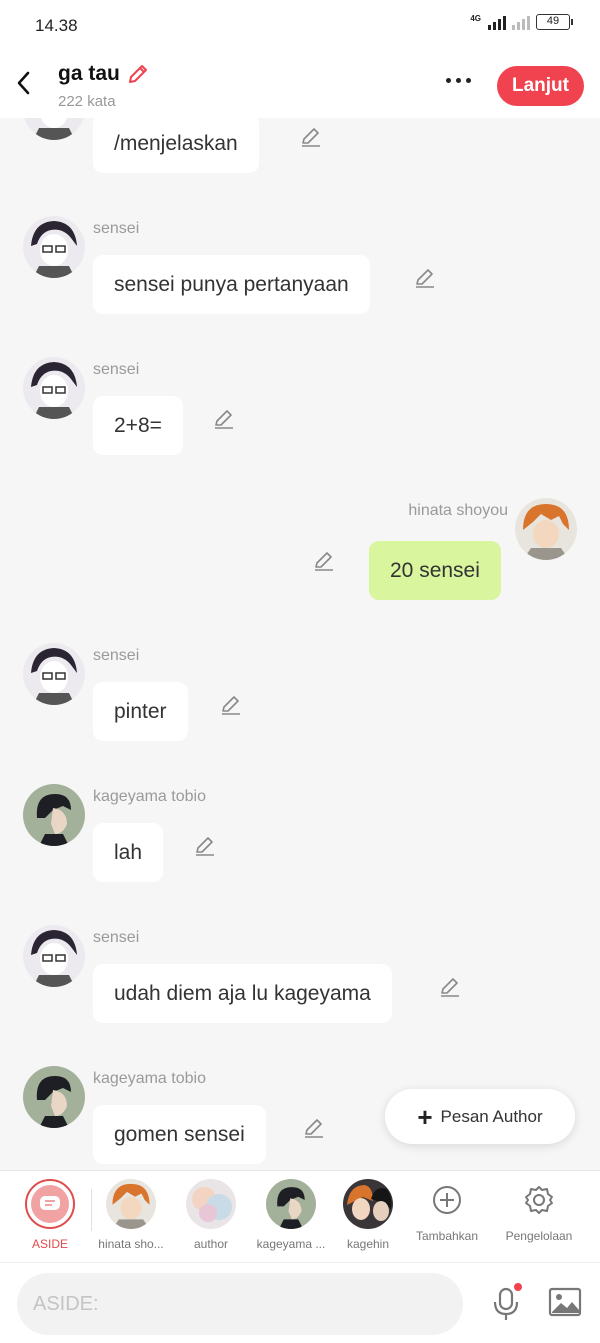  Describe the element at coordinates (138, 74) in the screenshot. I see `edit-title-icon` at that location.